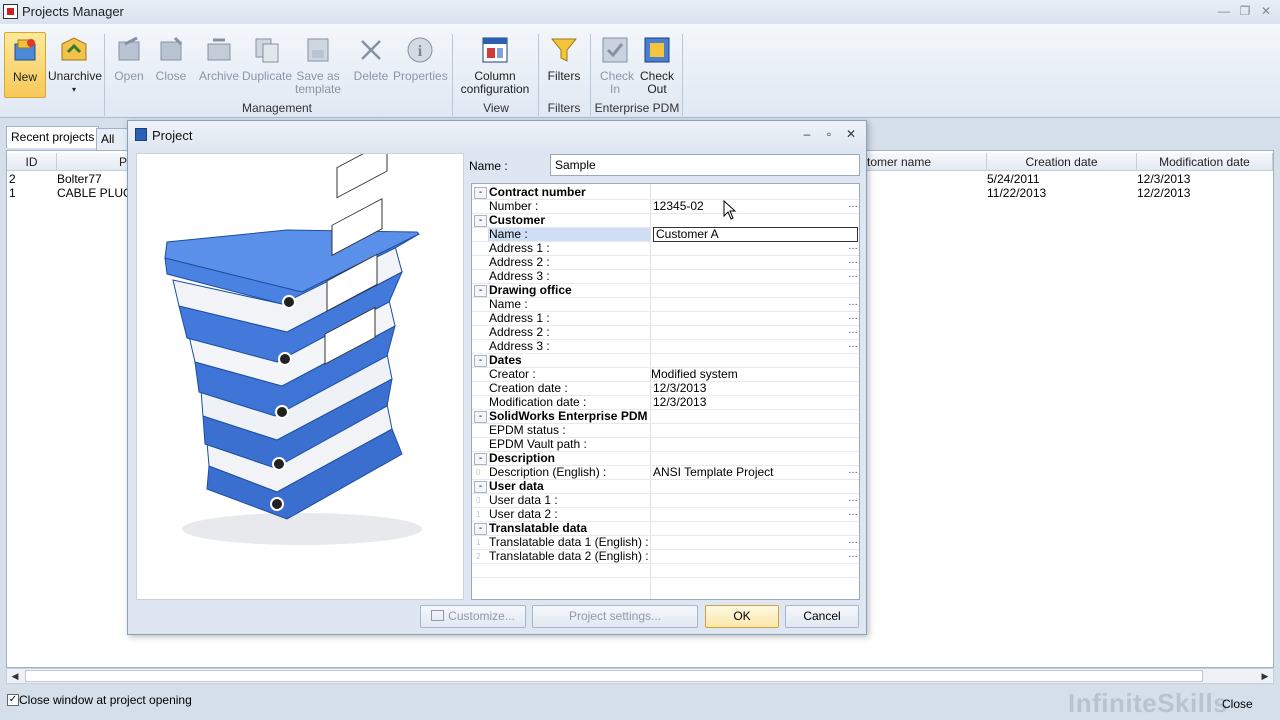 The width and height of the screenshot is (1280, 720). I want to click on category-user-data: - User data, so click(665, 487).